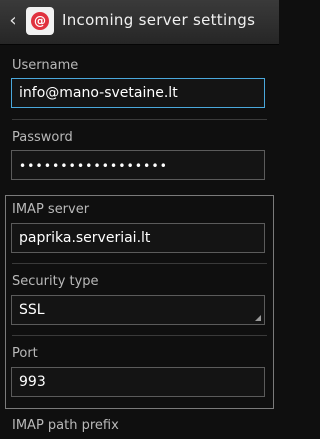 Image resolution: width=320 pixels, height=439 pixels. I want to click on security-type-dropdown: SSL, so click(138, 310).